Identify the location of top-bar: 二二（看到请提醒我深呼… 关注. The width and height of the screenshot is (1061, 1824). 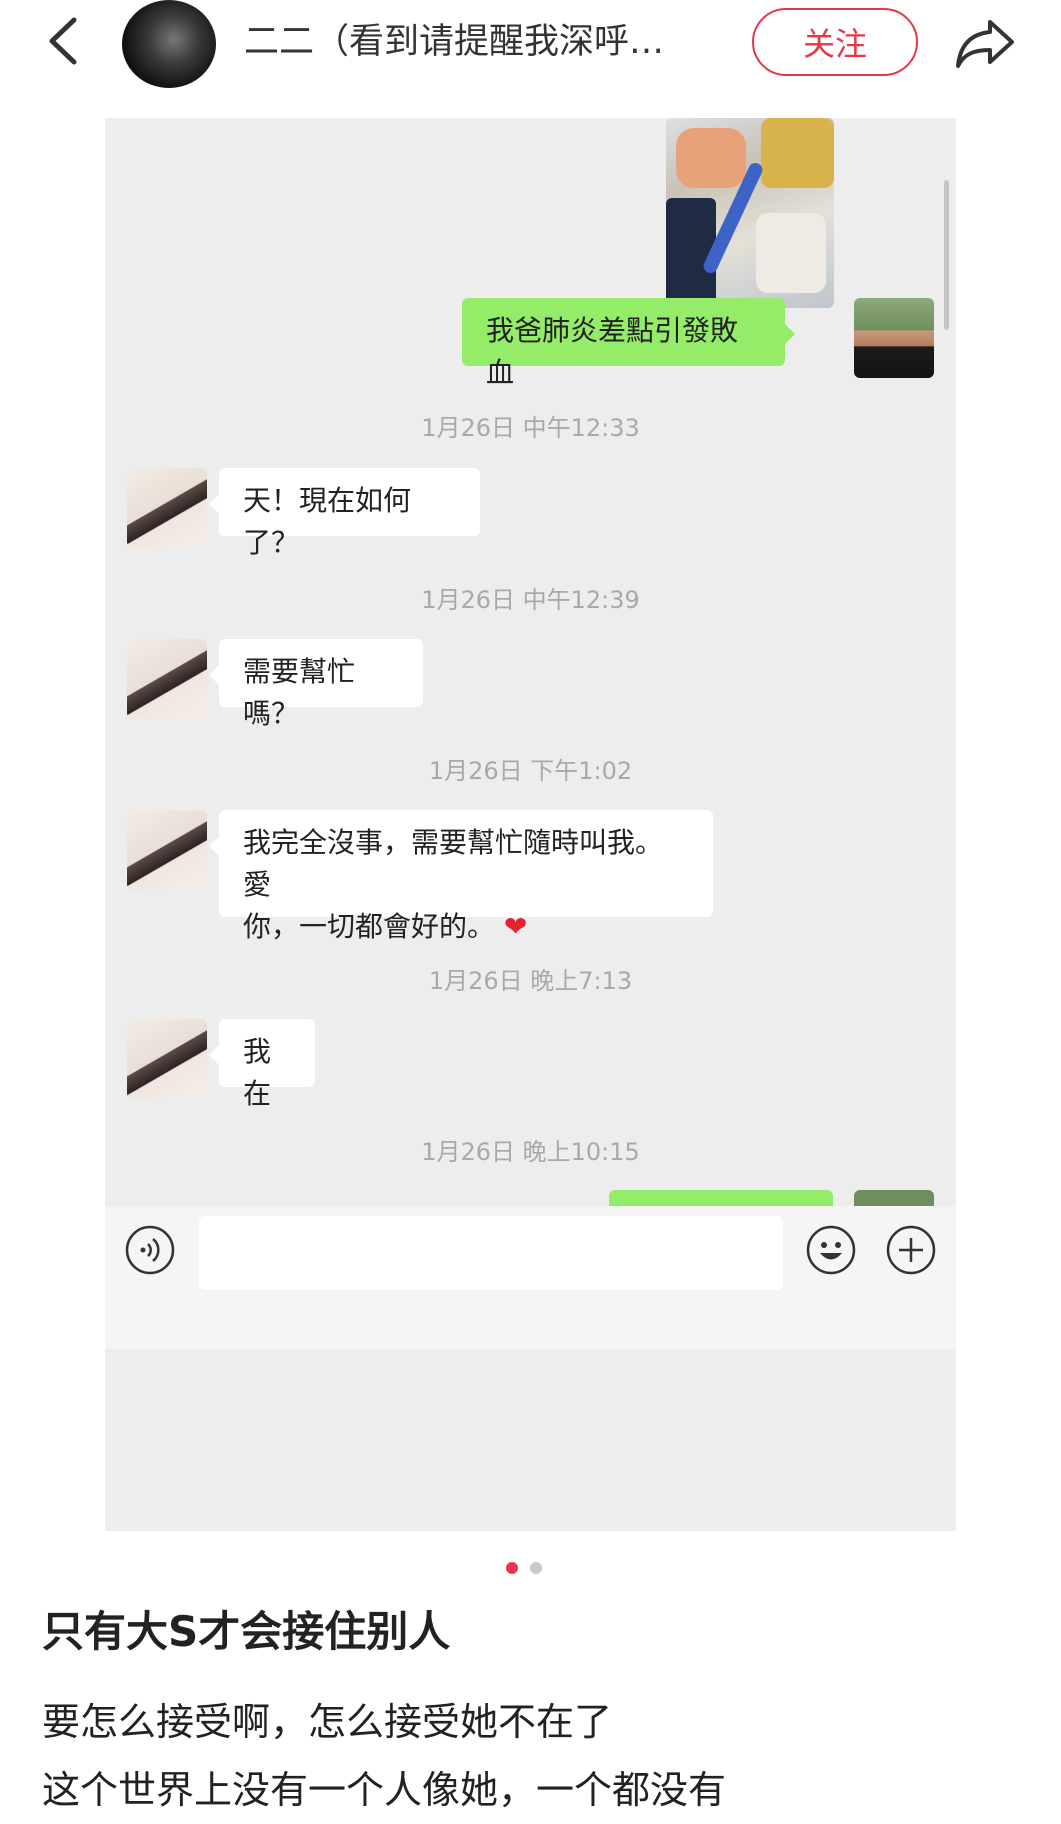
(530, 50).